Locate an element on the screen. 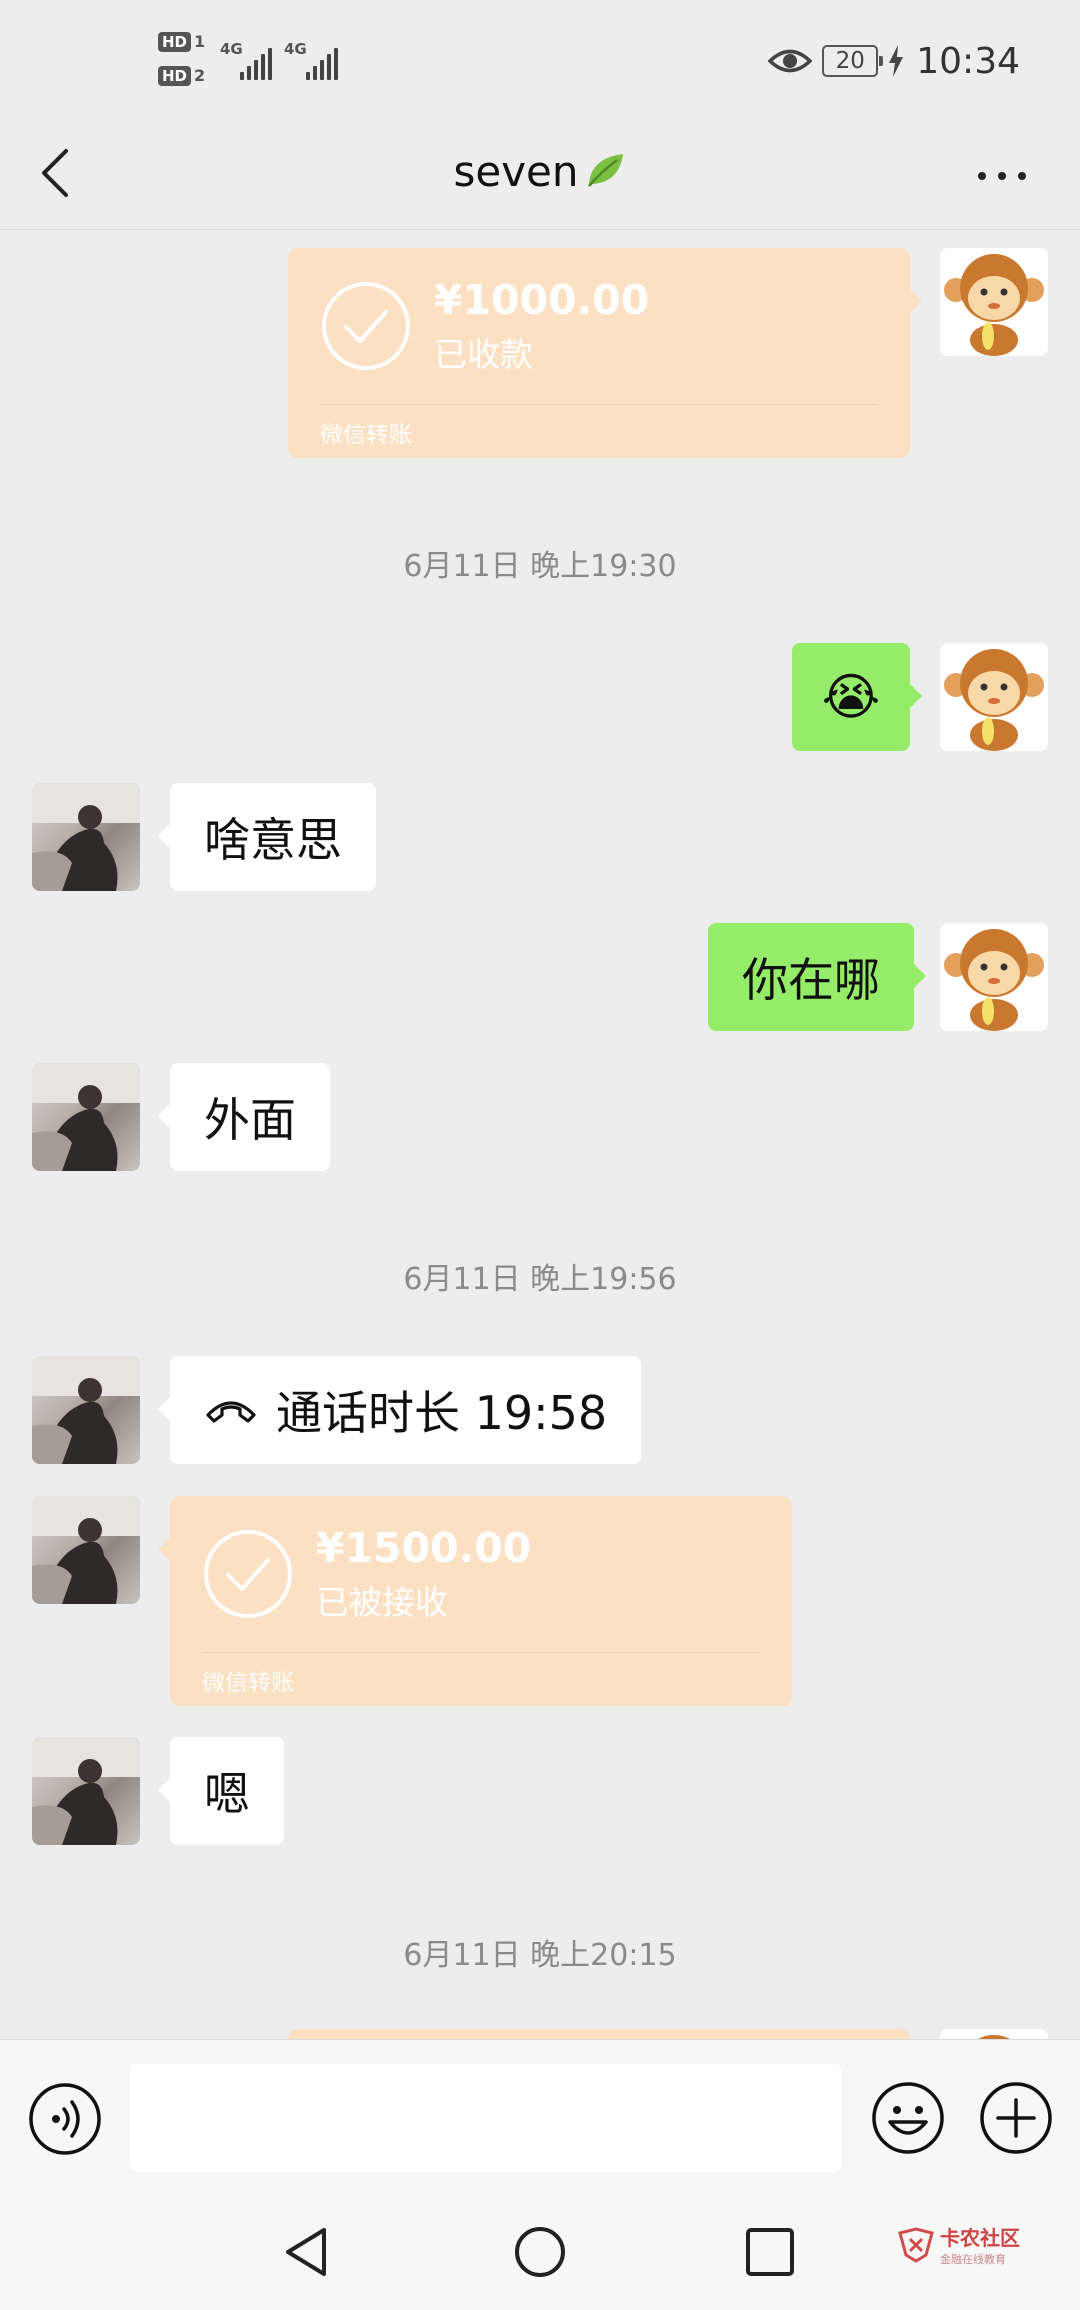  watermark: 卡农社区 金融在线教育 is located at coordinates (958, 2244).